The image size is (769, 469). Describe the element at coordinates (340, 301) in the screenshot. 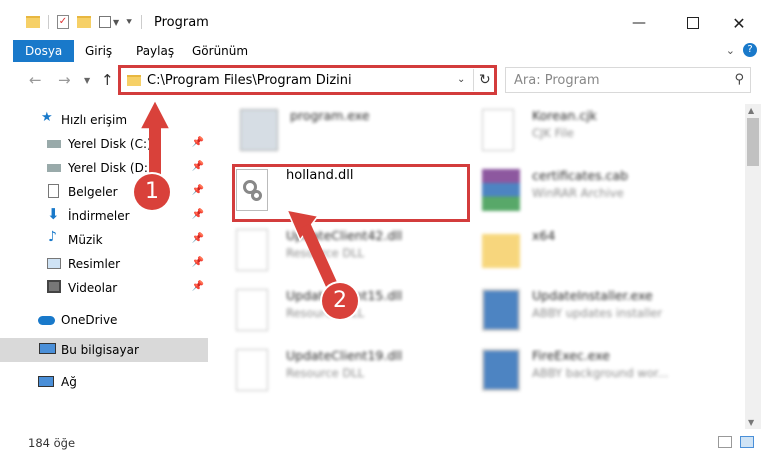

I see `step-2-badge: 2` at that location.